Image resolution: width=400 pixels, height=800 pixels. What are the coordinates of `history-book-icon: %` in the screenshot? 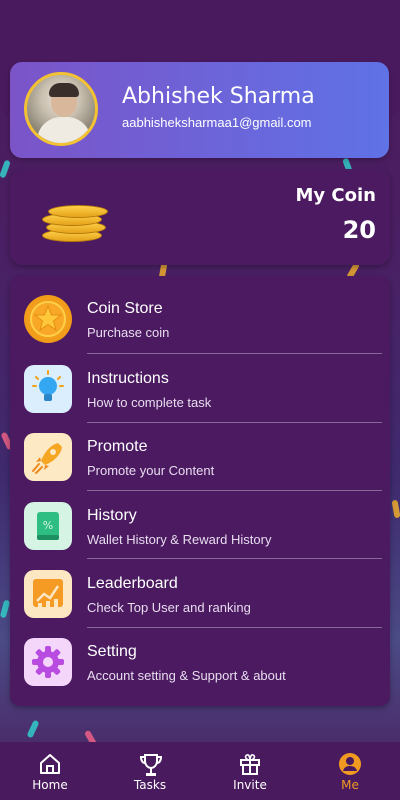 It's located at (48, 526).